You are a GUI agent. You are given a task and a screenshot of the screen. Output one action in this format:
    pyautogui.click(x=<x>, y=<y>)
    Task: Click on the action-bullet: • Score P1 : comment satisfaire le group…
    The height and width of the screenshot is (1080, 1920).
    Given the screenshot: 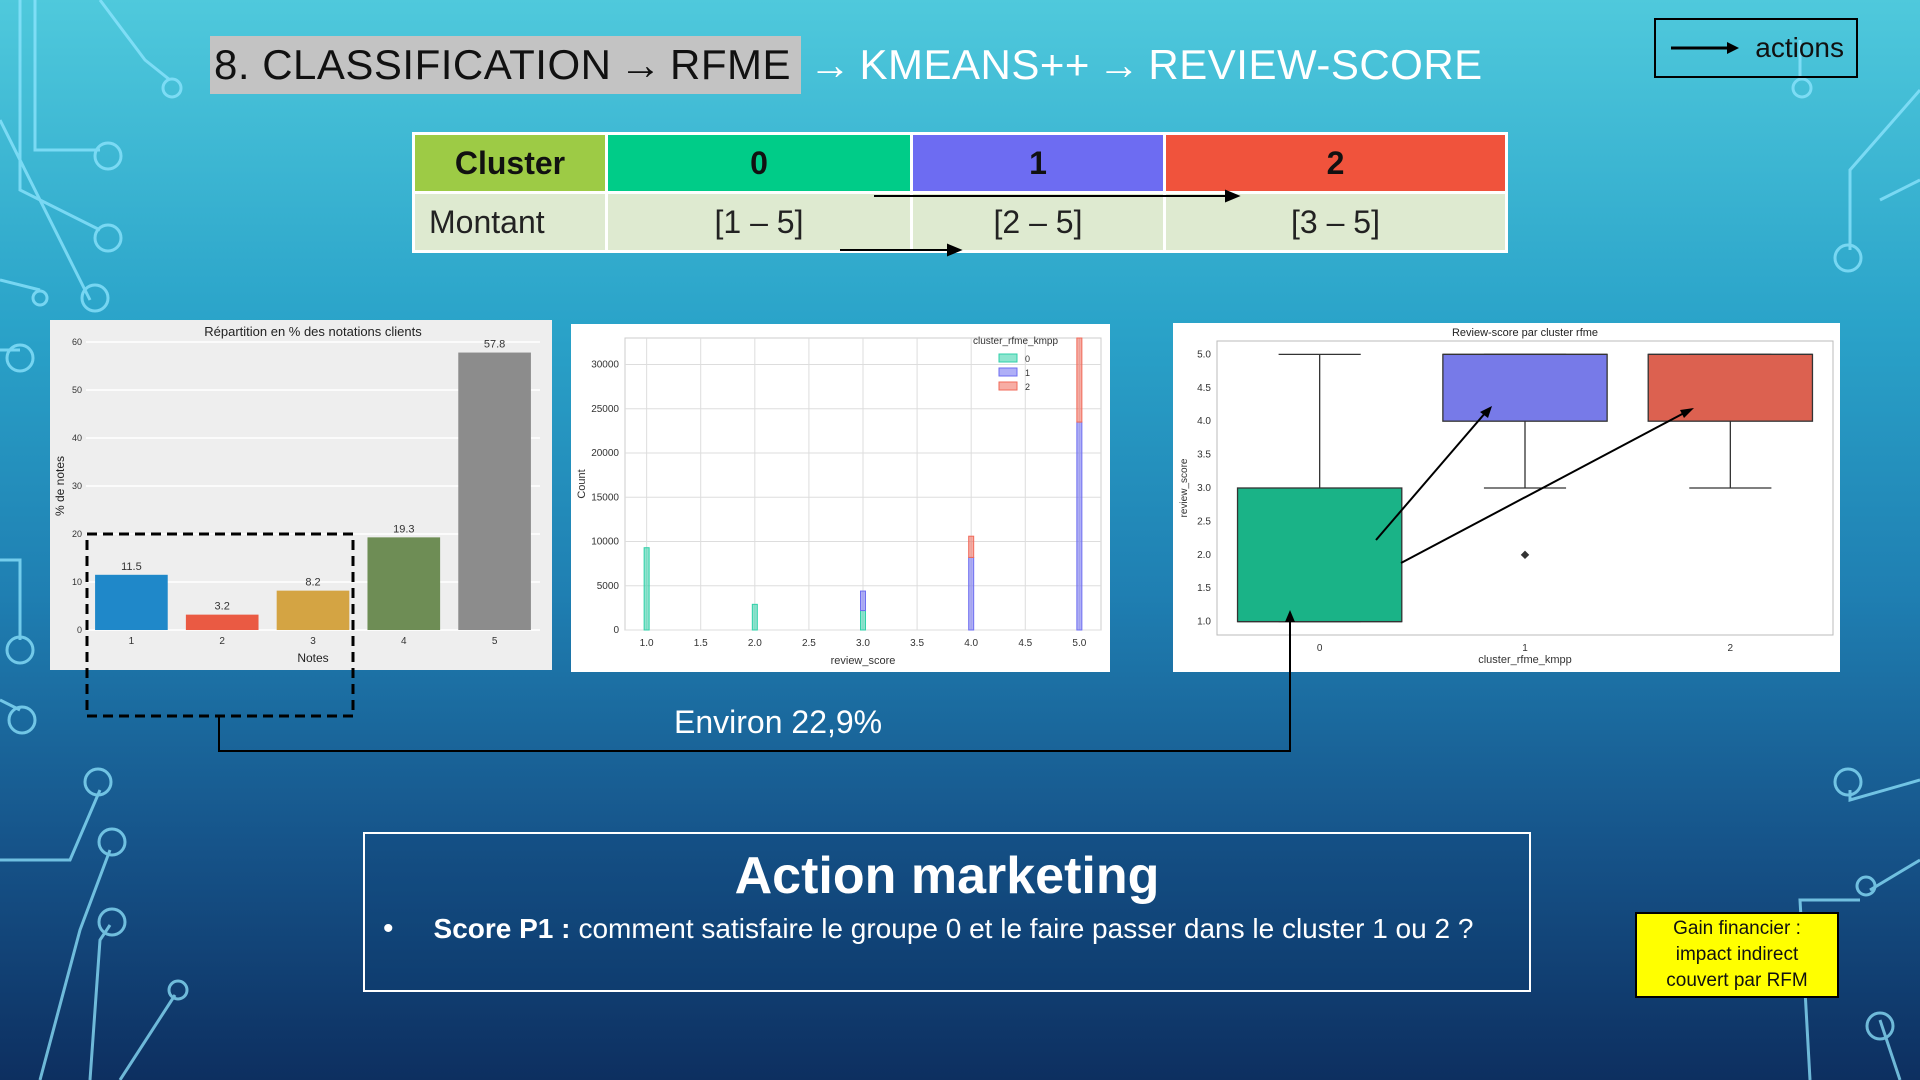 What is the action you would take?
    pyautogui.click(x=928, y=929)
    